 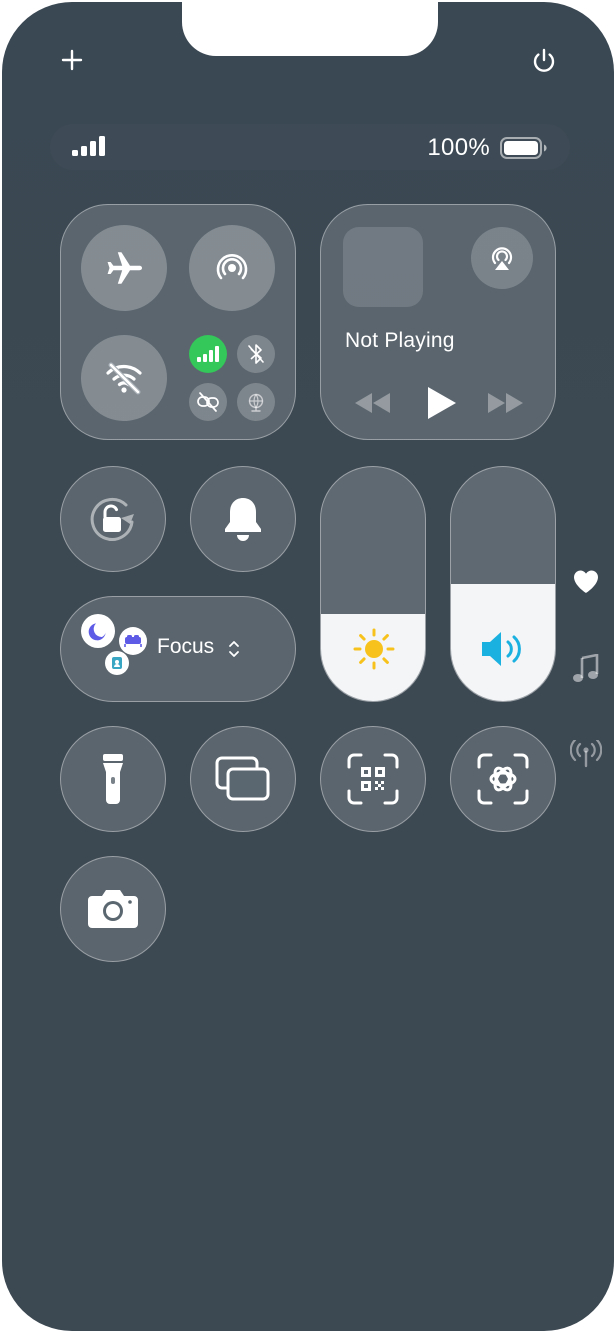 What do you see at coordinates (458, 147) in the screenshot?
I see `battery-percentage: 100%` at bounding box center [458, 147].